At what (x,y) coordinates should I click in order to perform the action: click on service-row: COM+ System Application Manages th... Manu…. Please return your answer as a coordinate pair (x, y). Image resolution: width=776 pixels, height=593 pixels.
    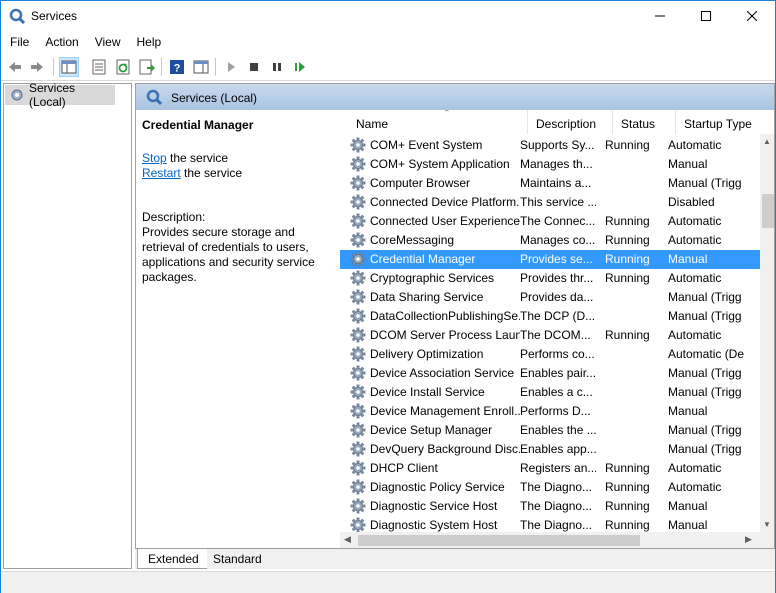
    Looking at the image, I should click on (550, 164).